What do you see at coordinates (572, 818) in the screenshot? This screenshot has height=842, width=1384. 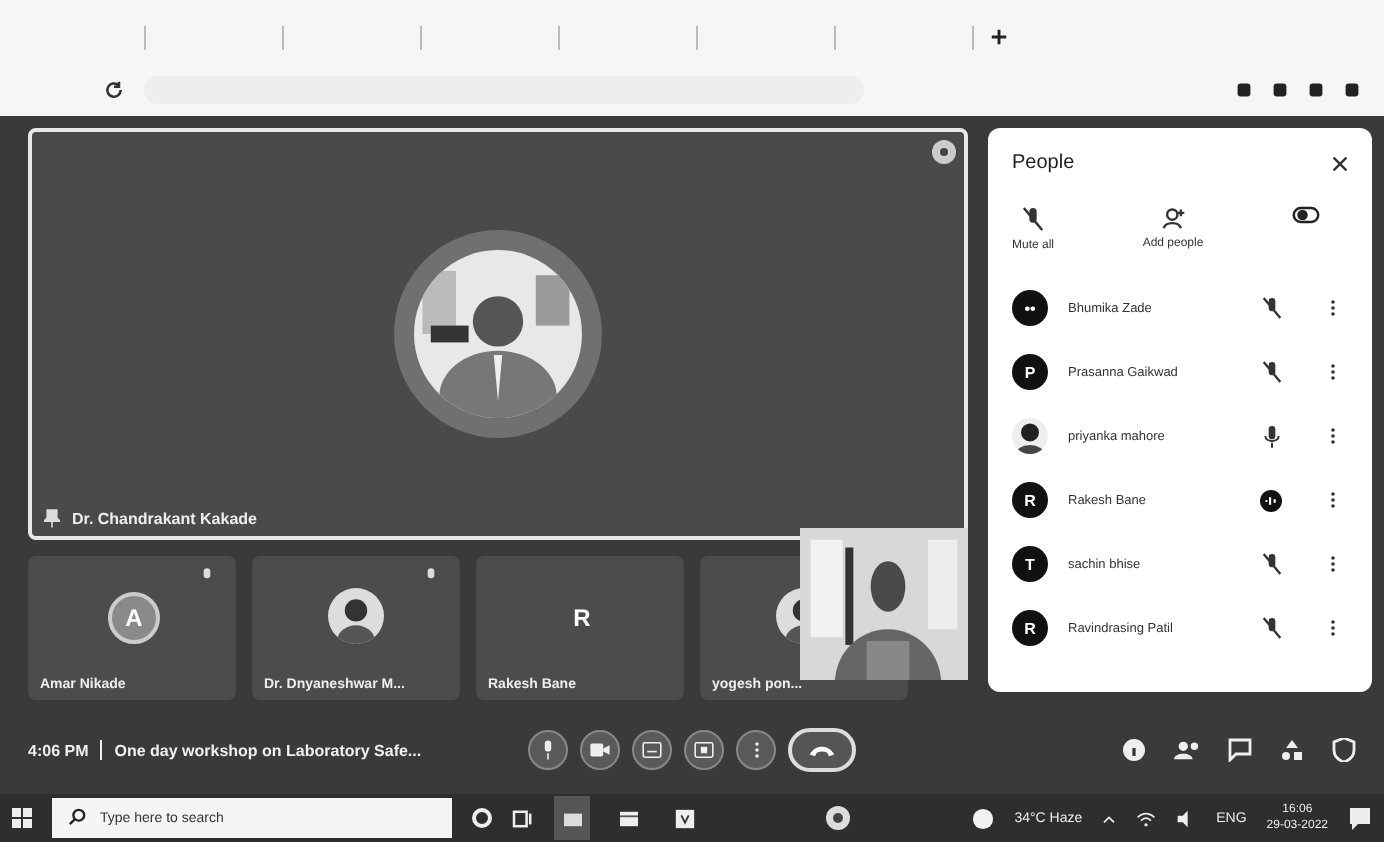 I see `taskbar-app-icon` at bounding box center [572, 818].